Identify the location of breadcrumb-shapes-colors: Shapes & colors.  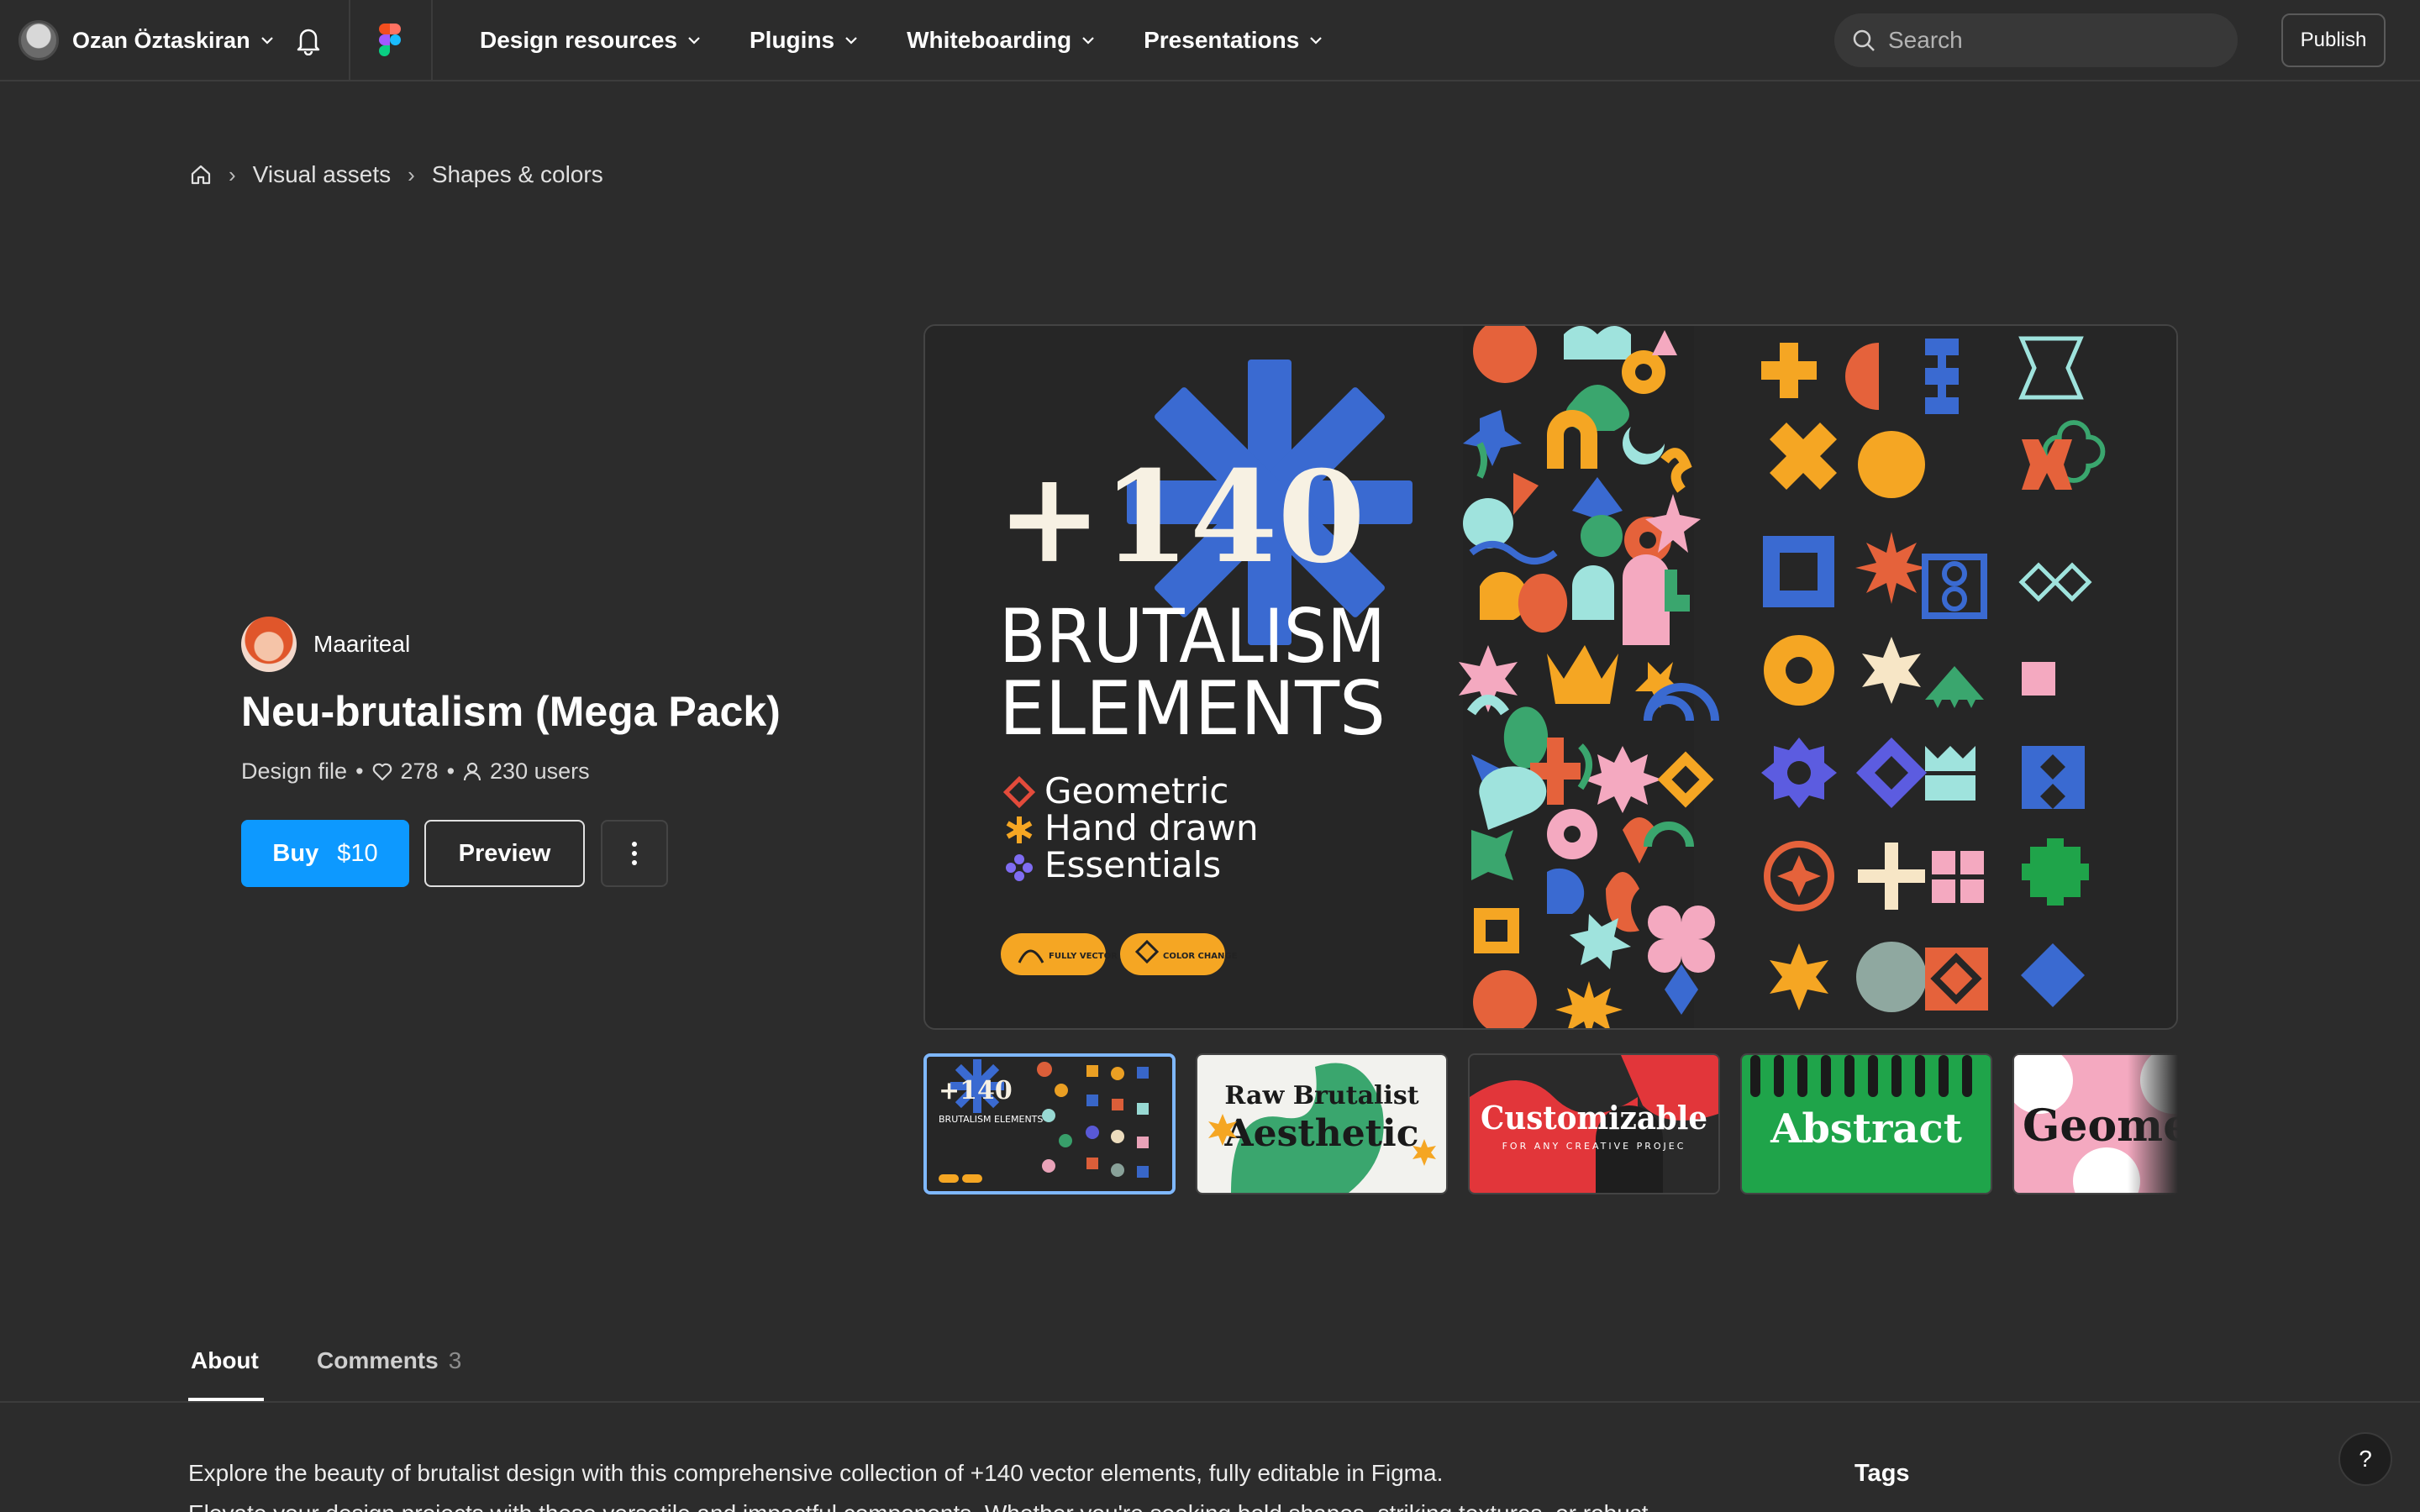
(517, 174).